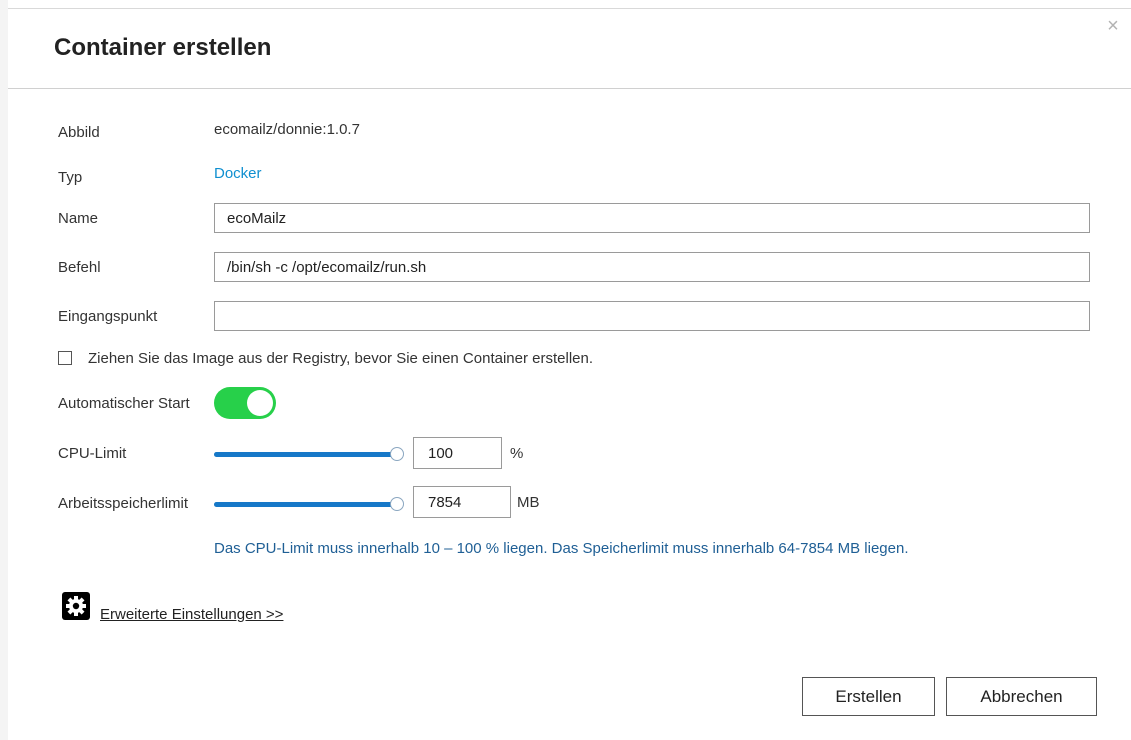 The width and height of the screenshot is (1131, 740). Describe the element at coordinates (4, 370) in the screenshot. I see `dialog-left-edge` at that location.